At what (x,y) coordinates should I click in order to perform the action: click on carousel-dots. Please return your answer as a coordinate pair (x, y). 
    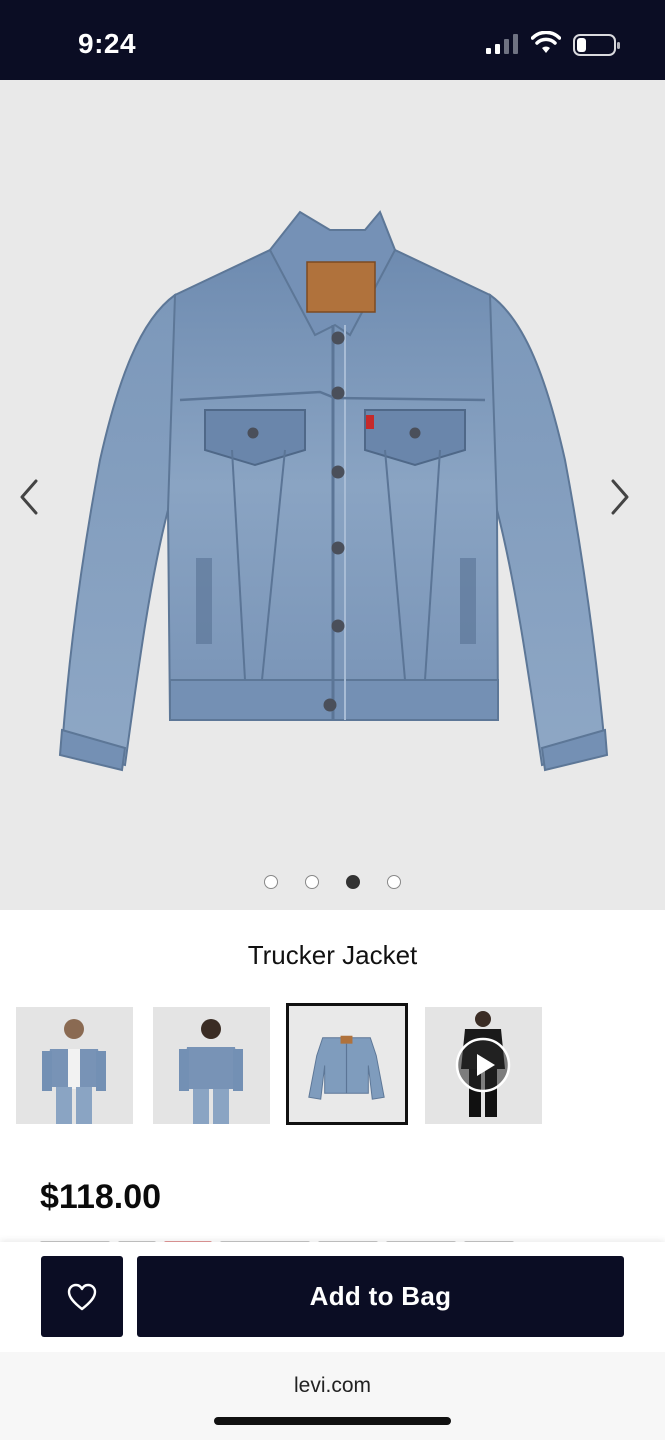
    Looking at the image, I should click on (334, 882).